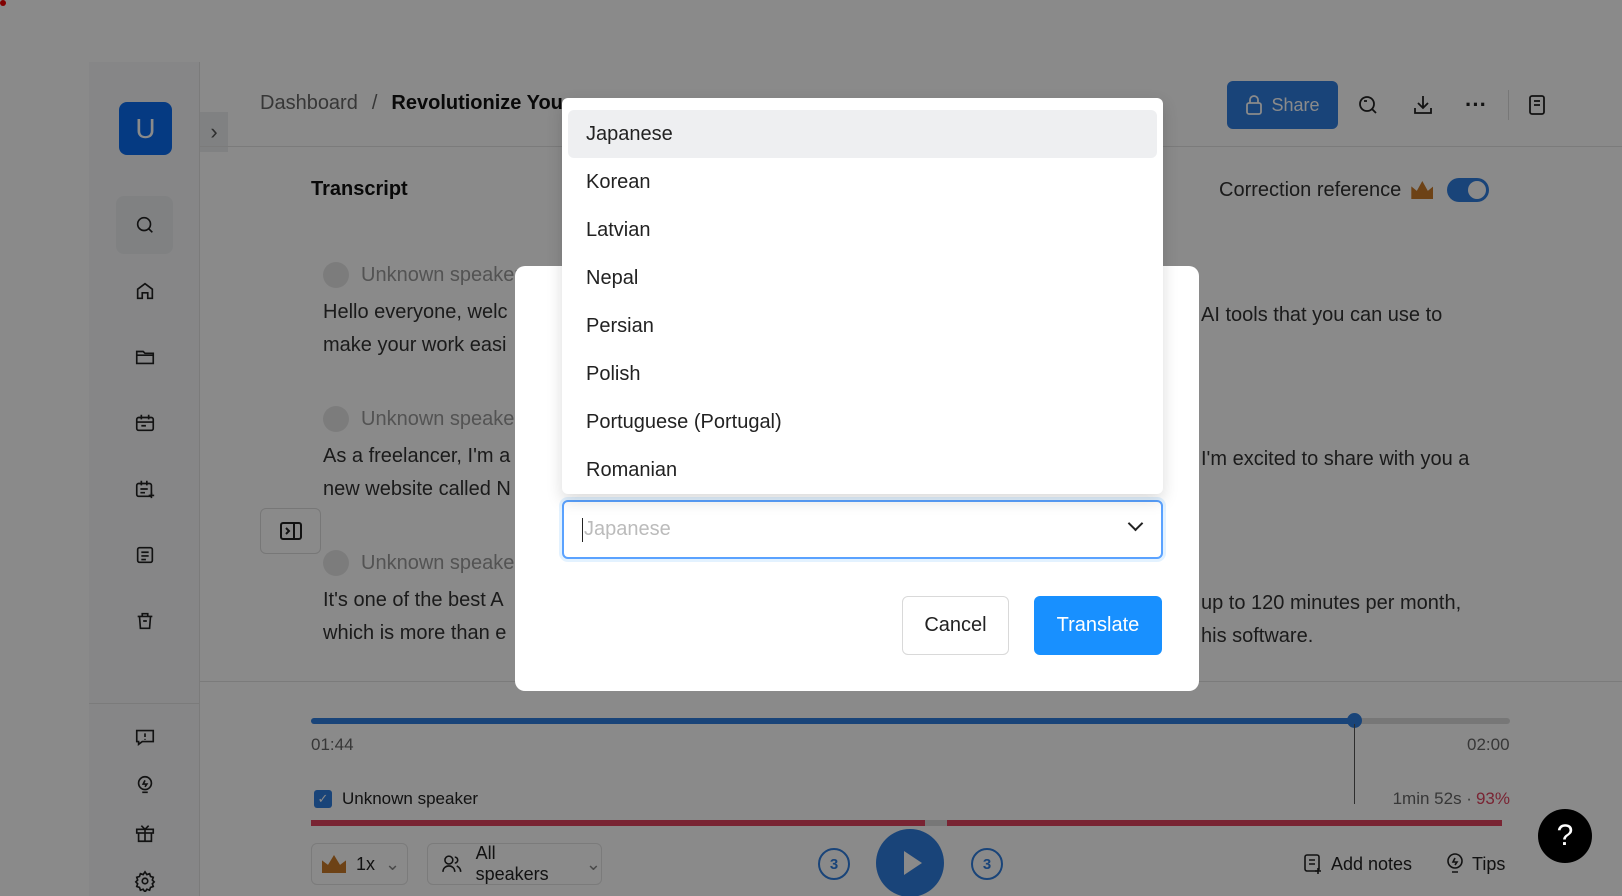  Describe the element at coordinates (862, 230) in the screenshot. I see `language-option: Latvian` at that location.